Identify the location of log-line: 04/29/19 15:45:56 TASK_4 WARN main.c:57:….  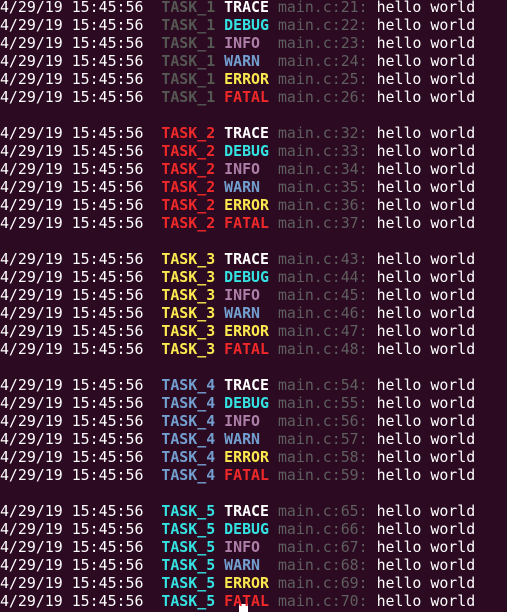
(237, 439).